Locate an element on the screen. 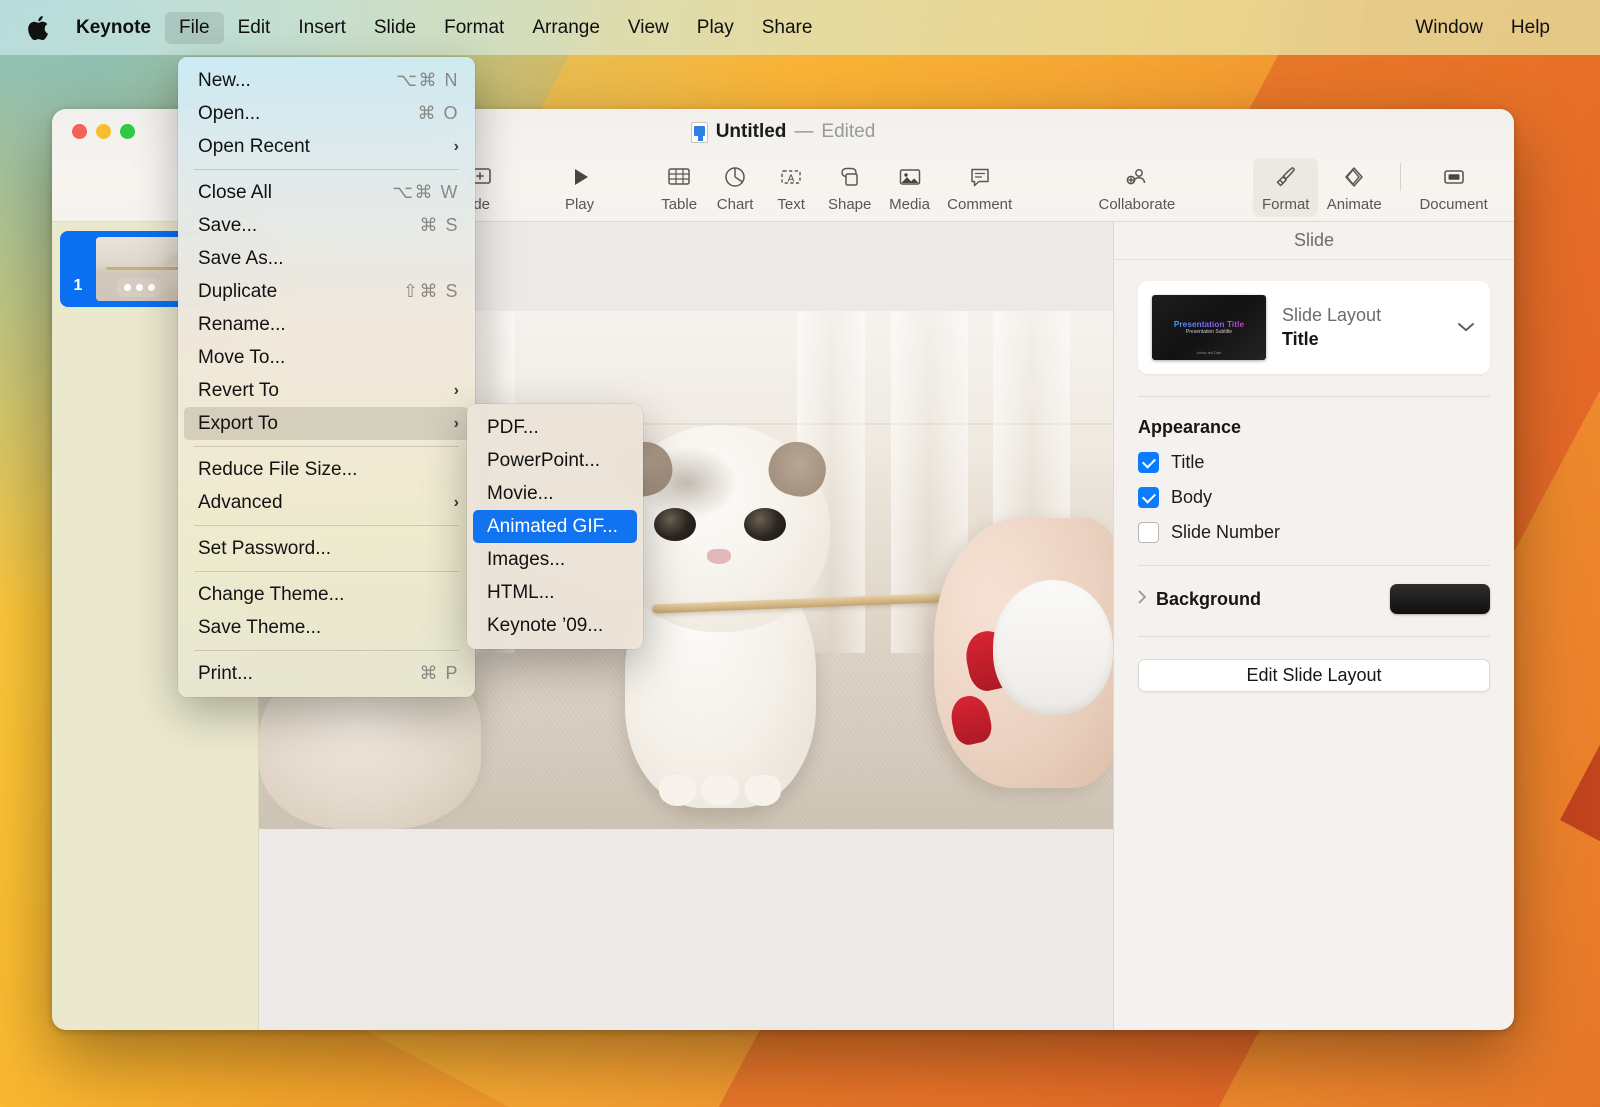  menu-window: Window is located at coordinates (1449, 28).